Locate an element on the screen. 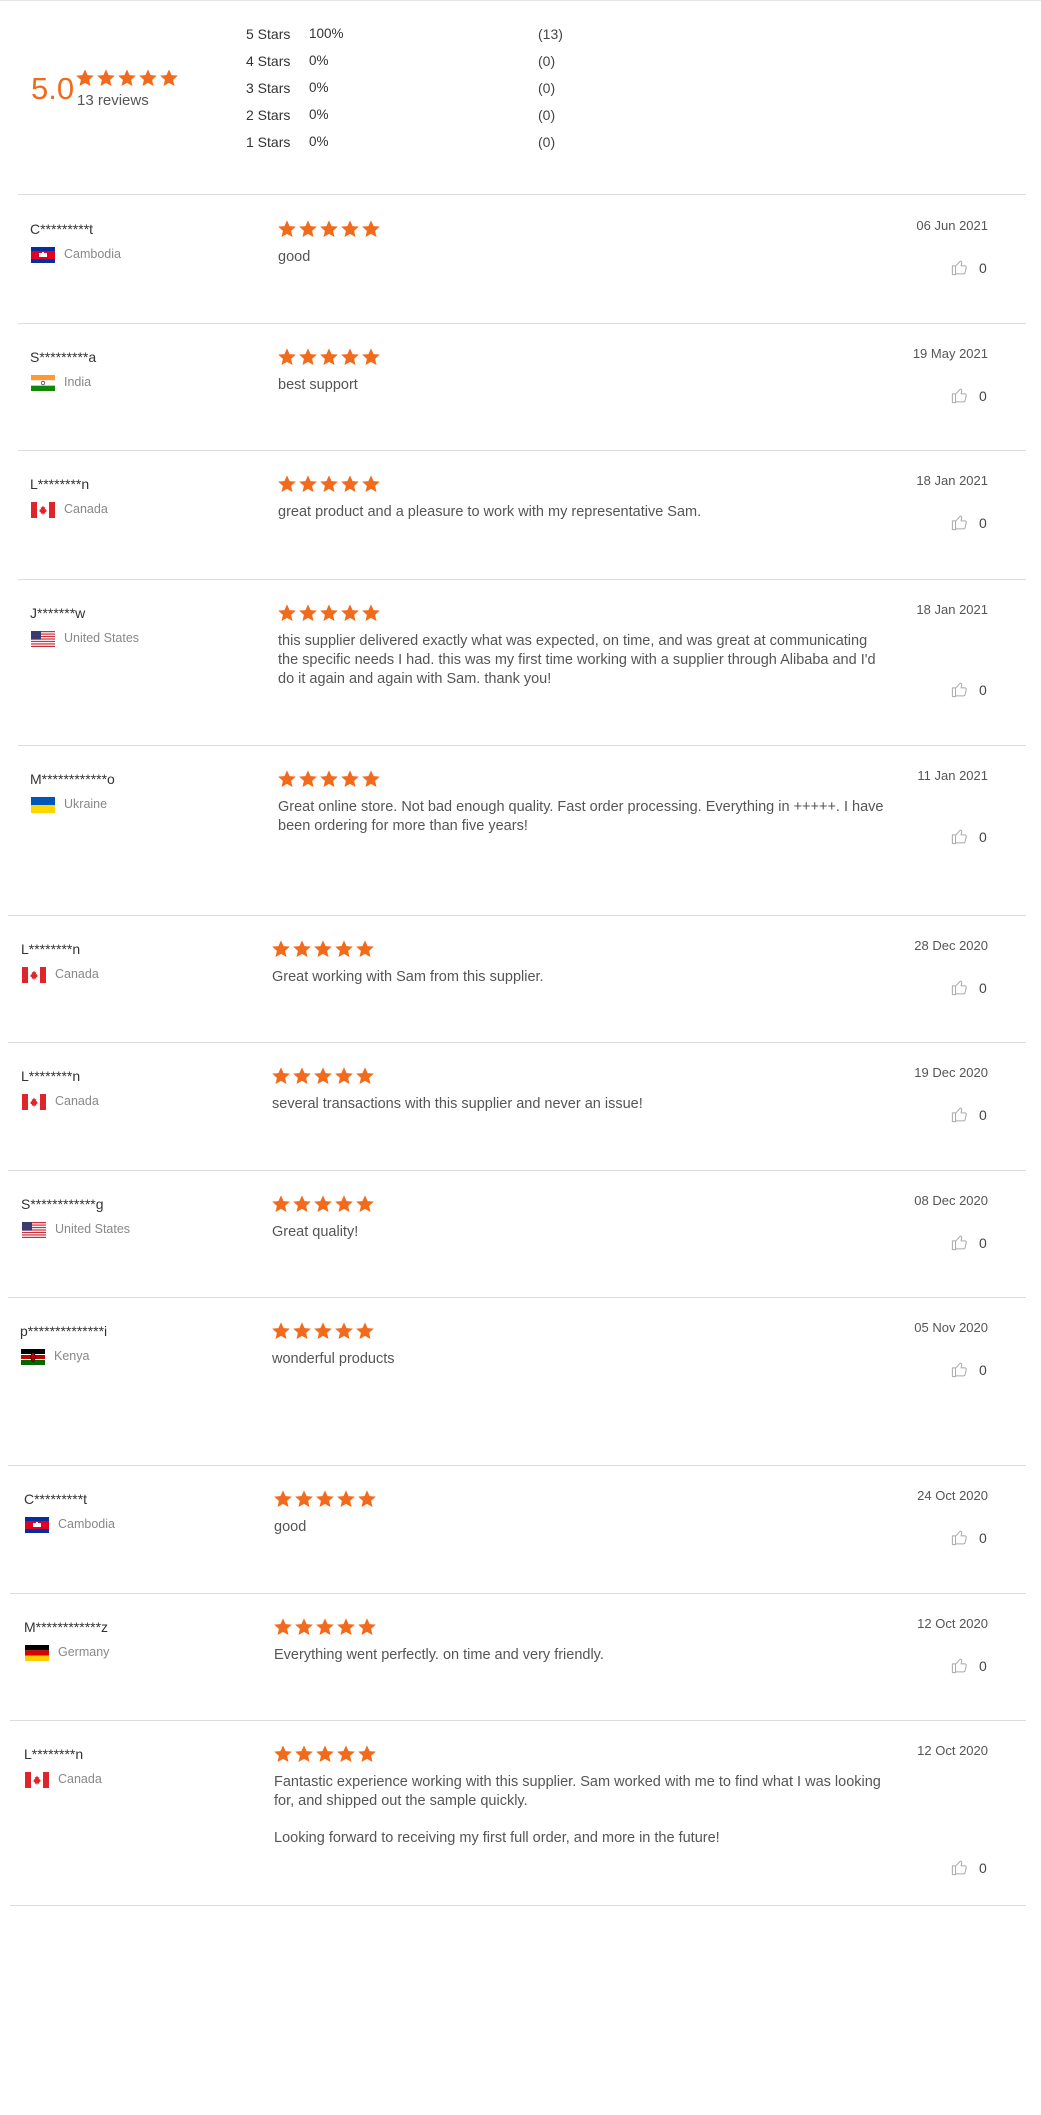 The height and width of the screenshot is (2115, 1041). review-date: 06 Jun 2021 is located at coordinates (952, 225).